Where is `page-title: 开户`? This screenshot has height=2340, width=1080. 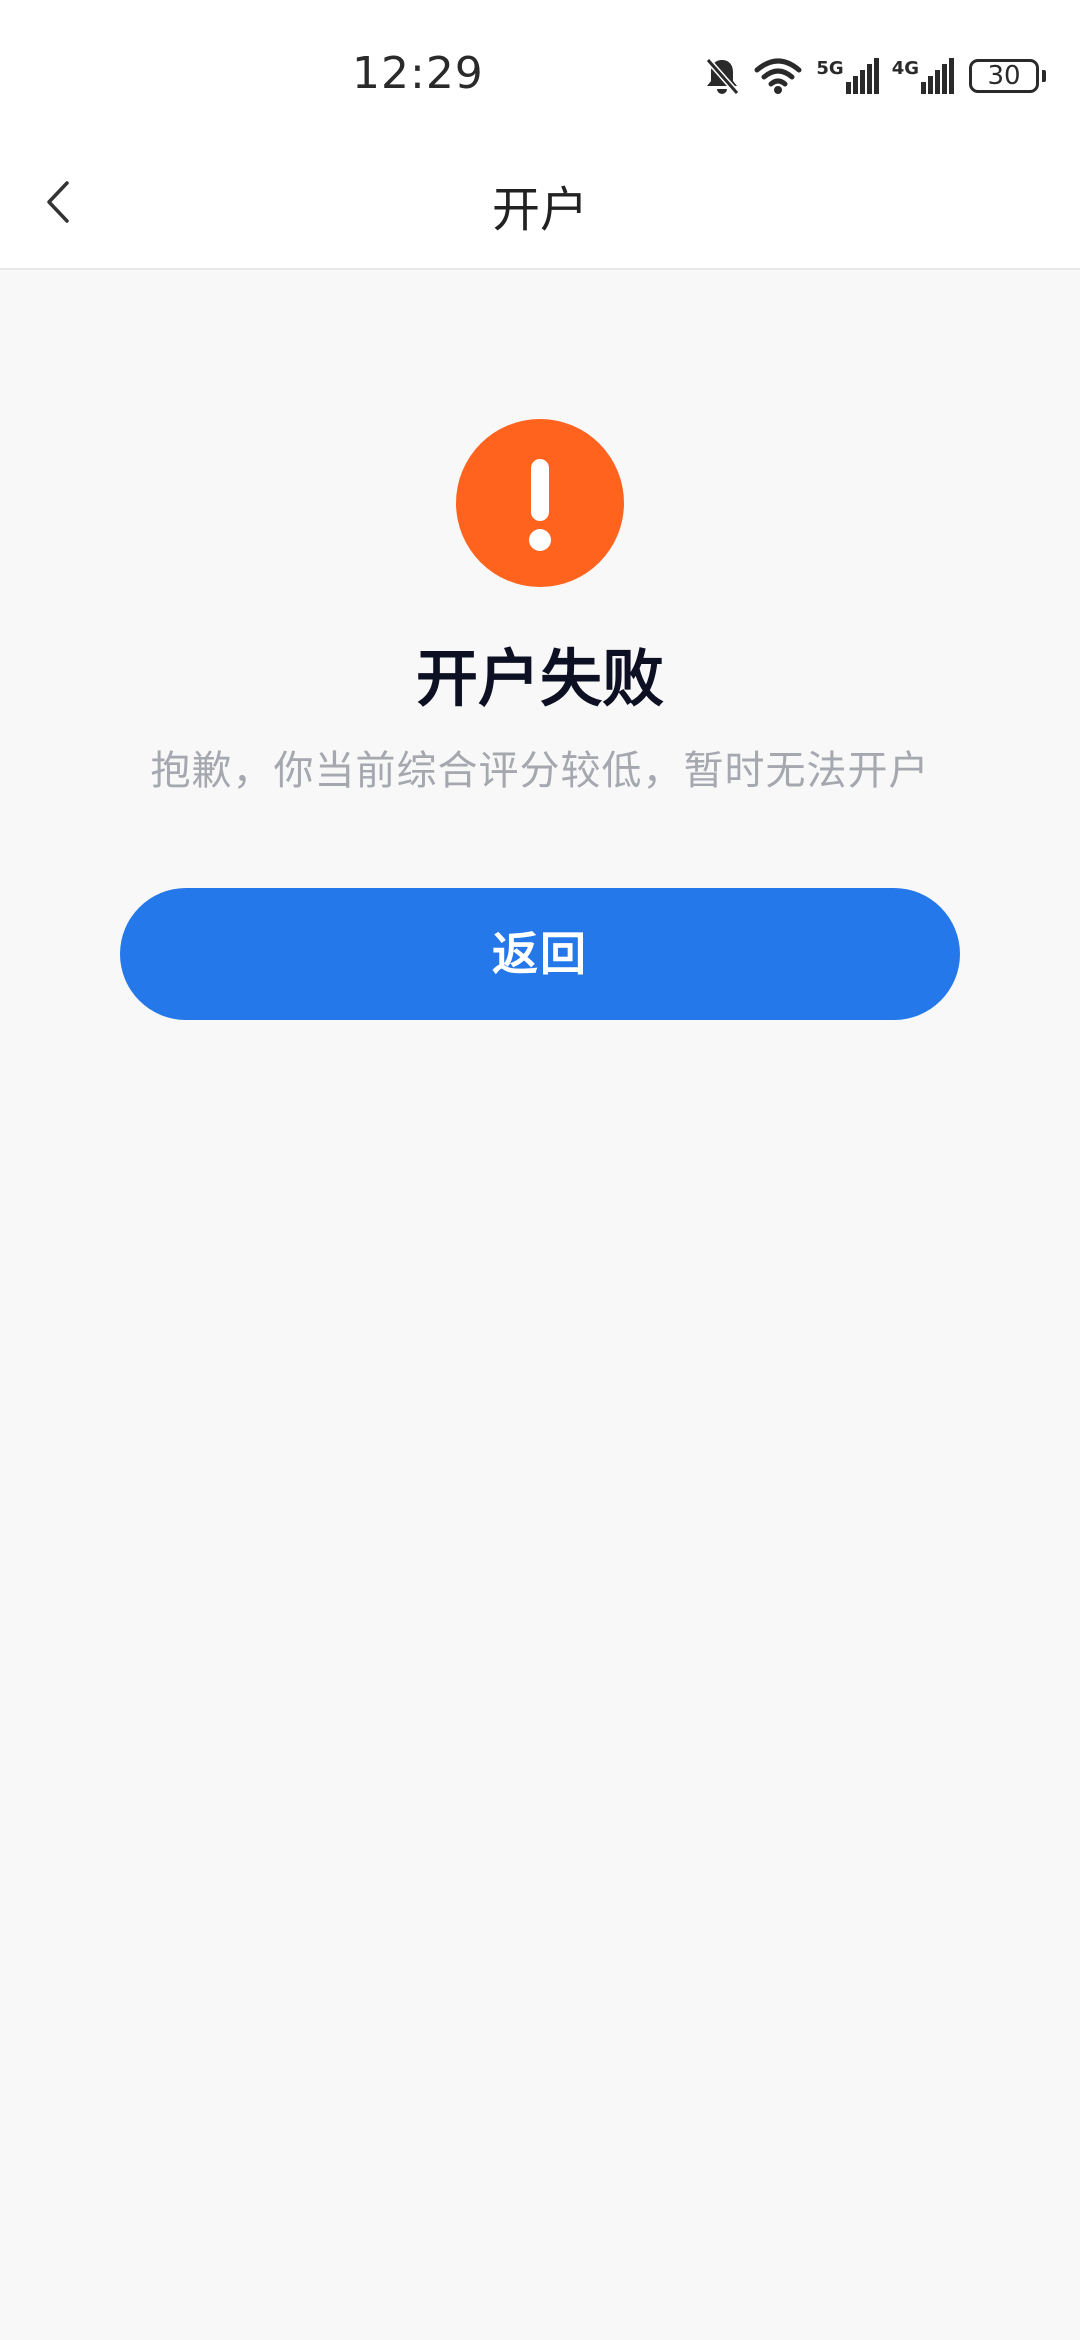 page-title: 开户 is located at coordinates (539, 210).